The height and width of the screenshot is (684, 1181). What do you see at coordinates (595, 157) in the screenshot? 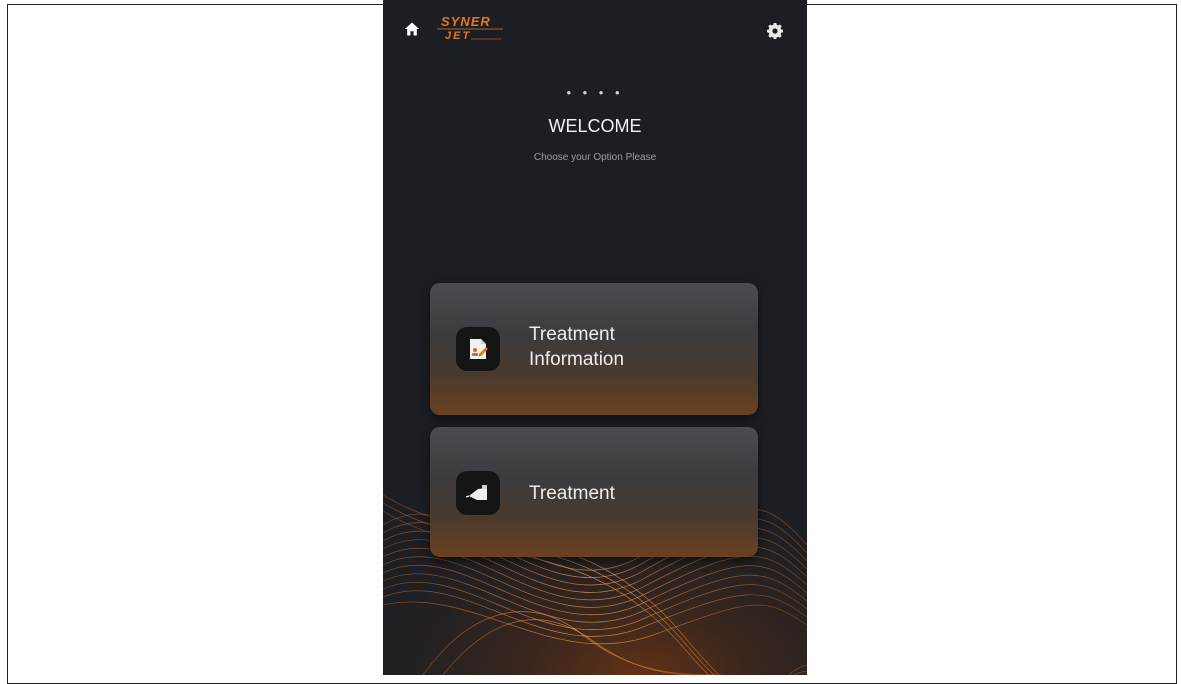
I see `page-subtitle: Choose your Option Please` at bounding box center [595, 157].